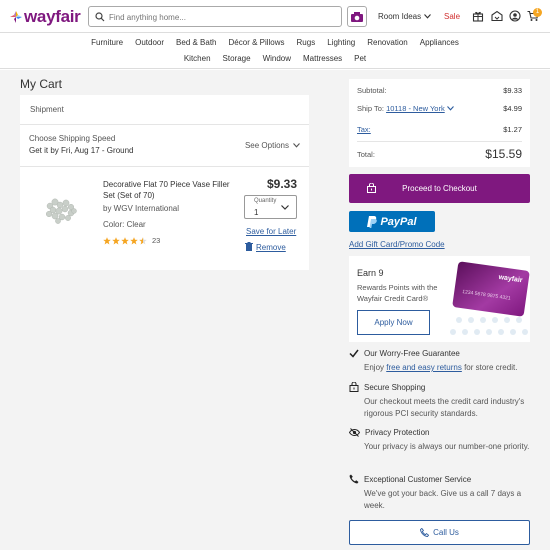 The height and width of the screenshot is (550, 550). I want to click on total-value: $15.59, so click(503, 154).